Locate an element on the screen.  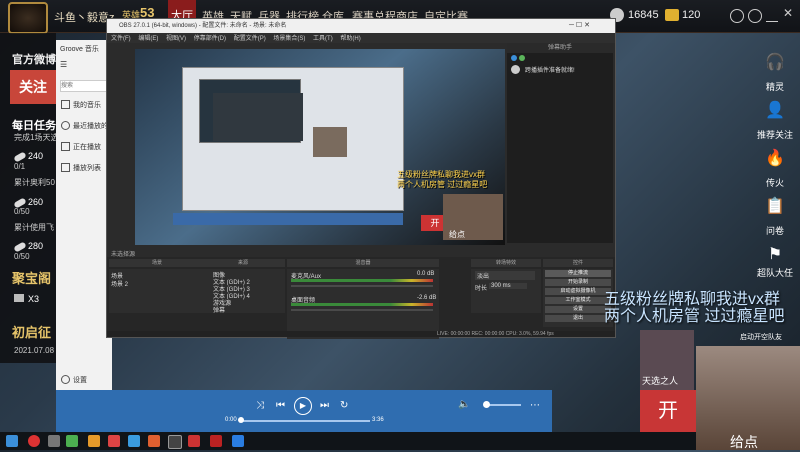
source-item: 弹幕 is located at coordinates (219, 309).